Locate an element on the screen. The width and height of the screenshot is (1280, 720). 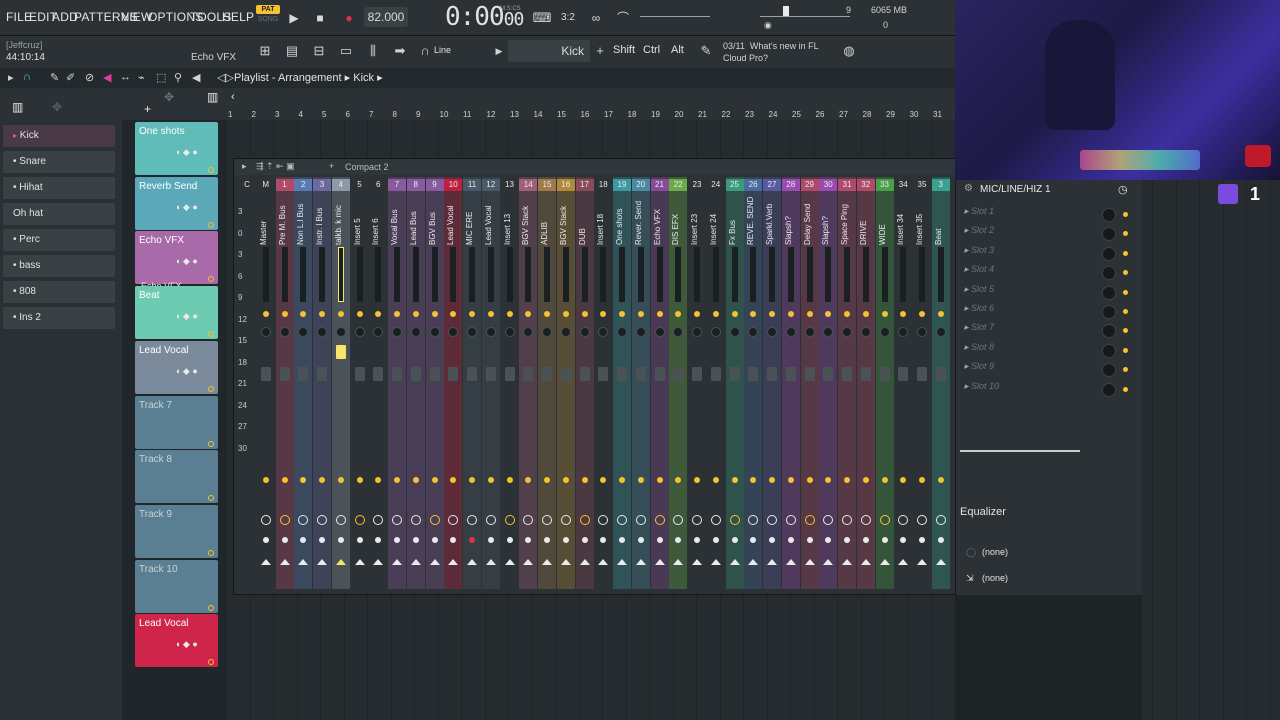
channel-oh-hat: Oh hat is located at coordinates (59, 214).